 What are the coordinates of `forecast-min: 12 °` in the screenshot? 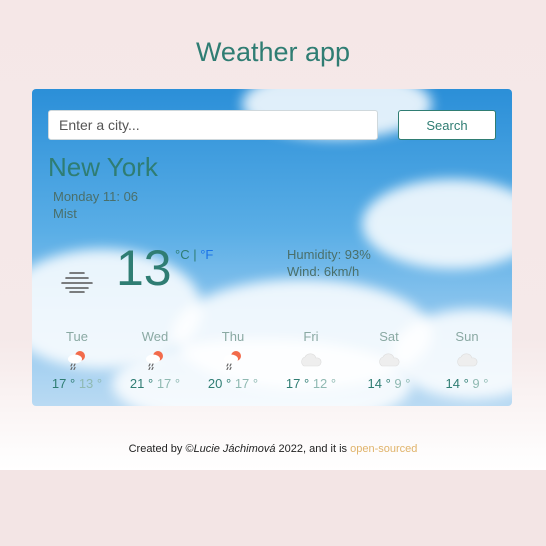 It's located at (324, 383).